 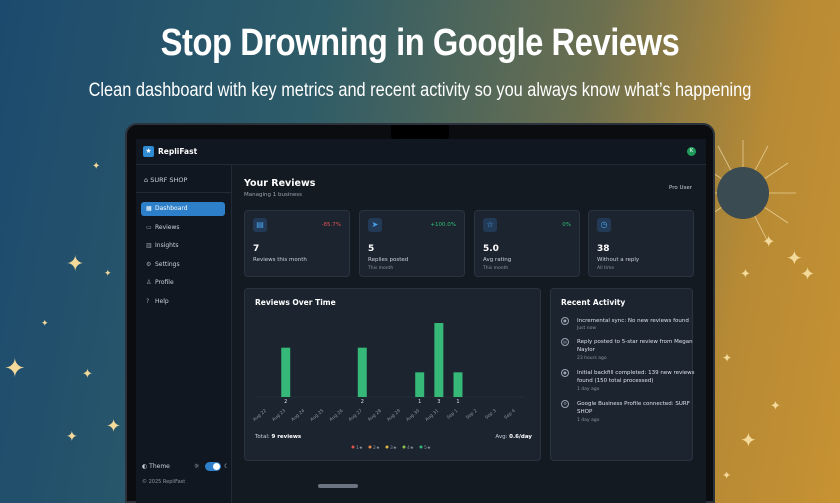 What do you see at coordinates (183, 209) in the screenshot?
I see `sidebar-item-dashboard: ▦ Dashboard` at bounding box center [183, 209].